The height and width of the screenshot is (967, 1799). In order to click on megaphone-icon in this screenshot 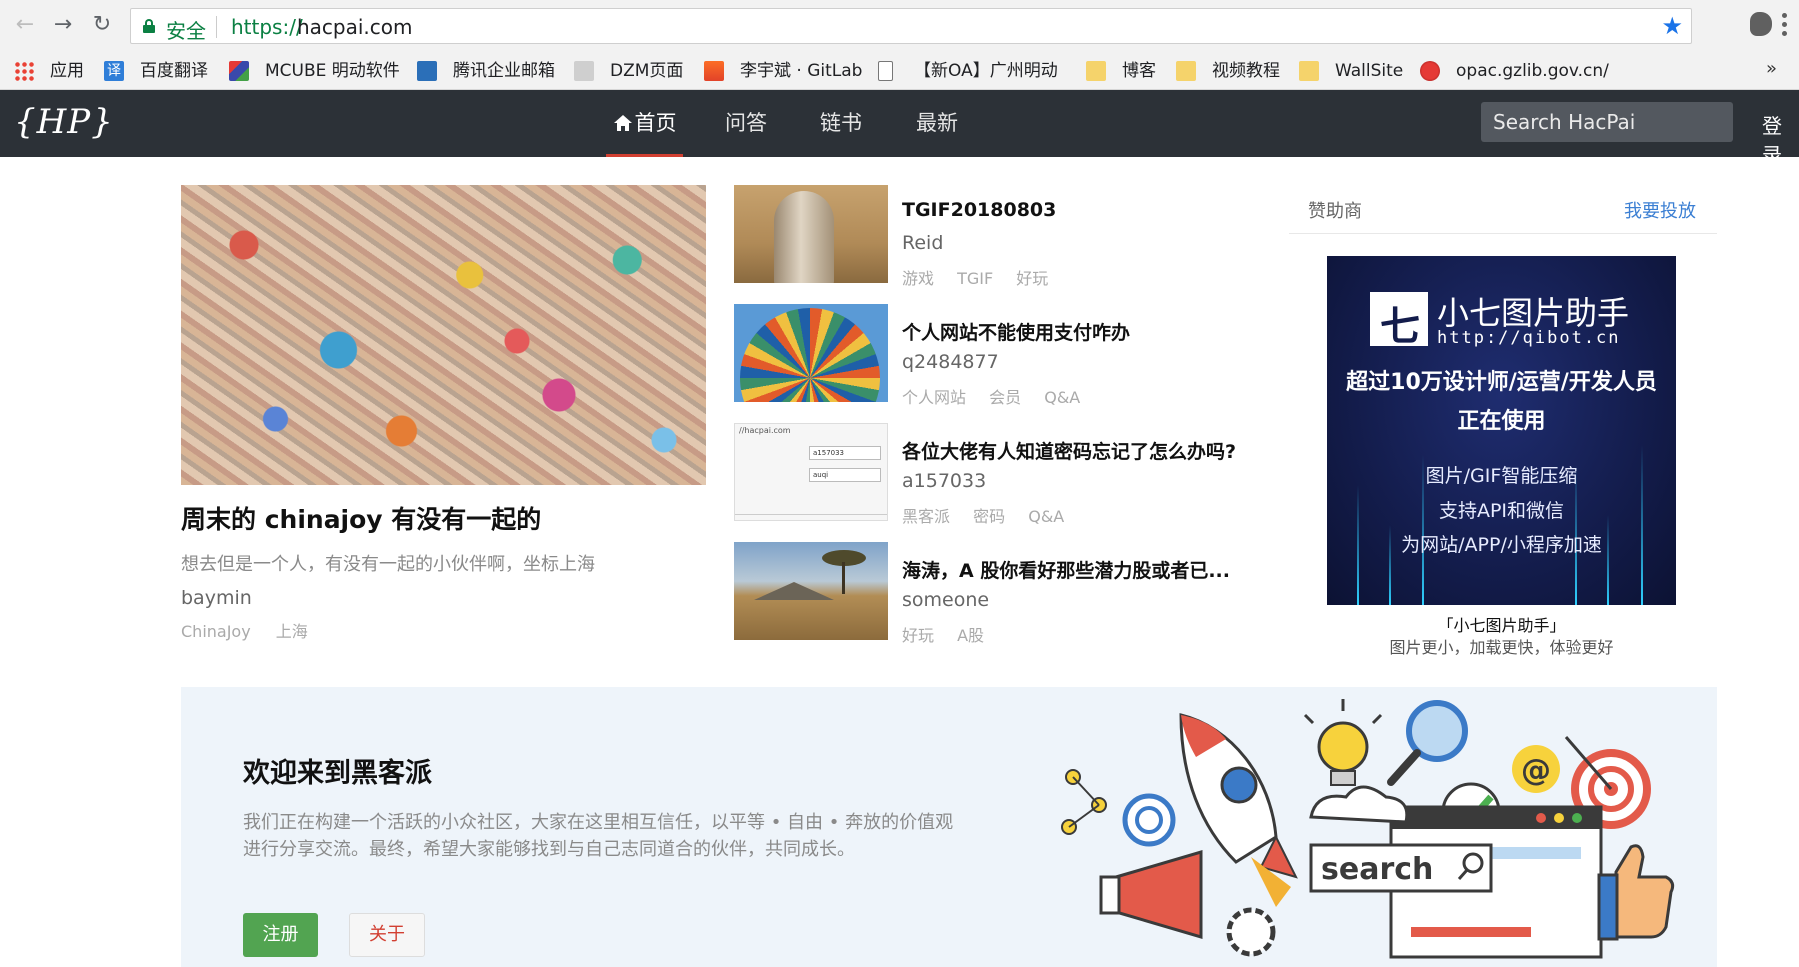, I will do `click(1151, 894)`.